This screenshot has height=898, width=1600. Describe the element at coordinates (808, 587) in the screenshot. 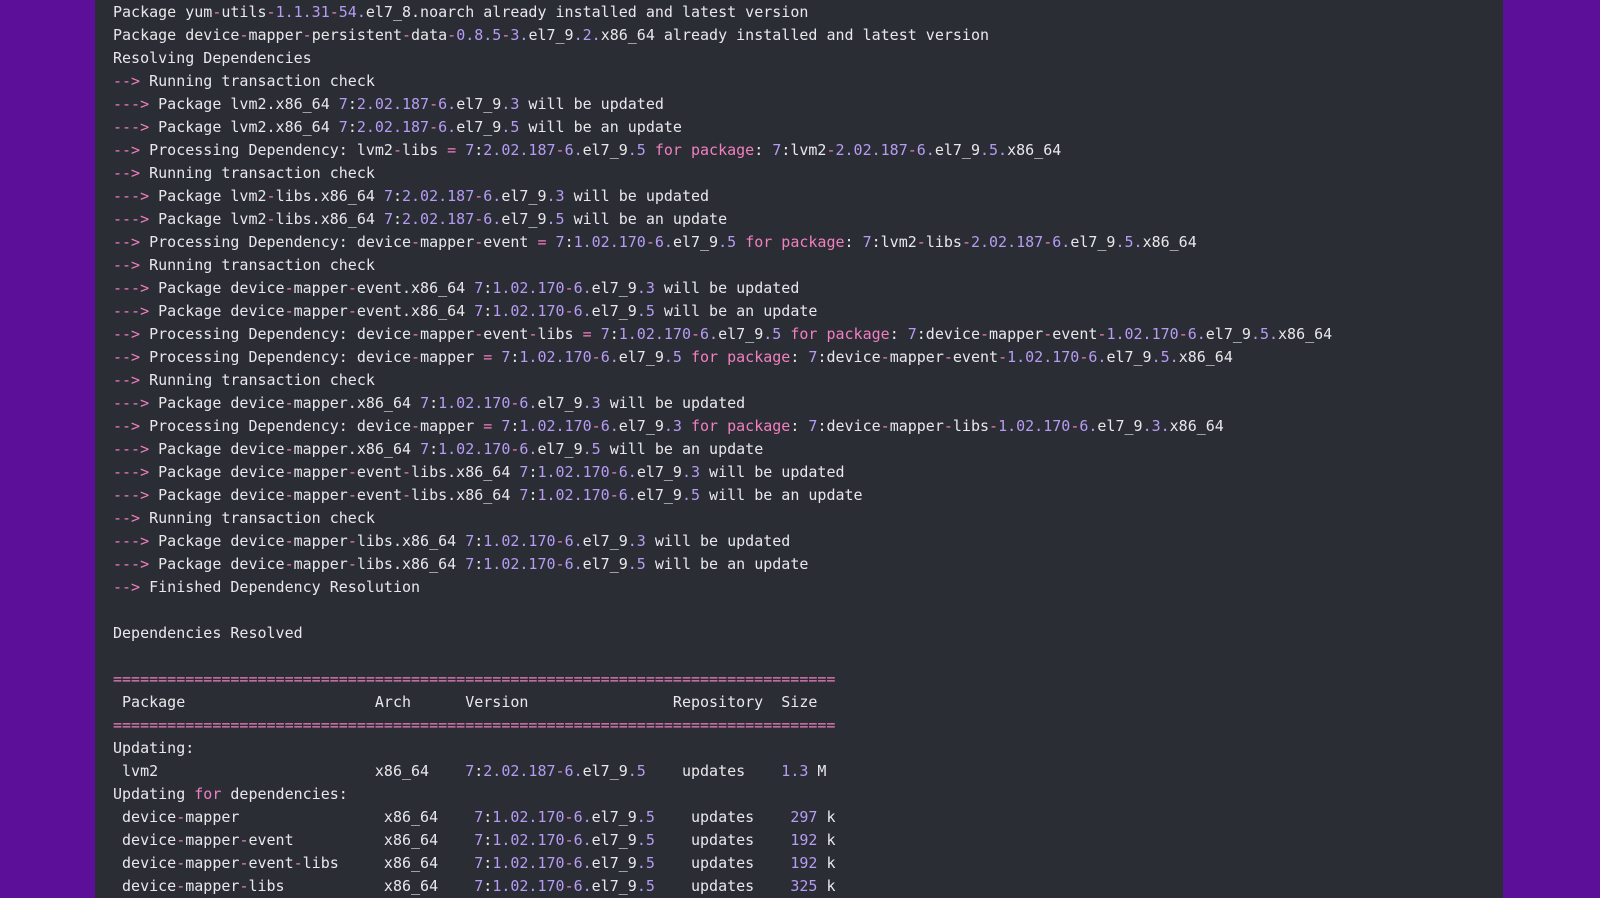

I see `terminal-line: --> Finished Dependency Resolution` at that location.